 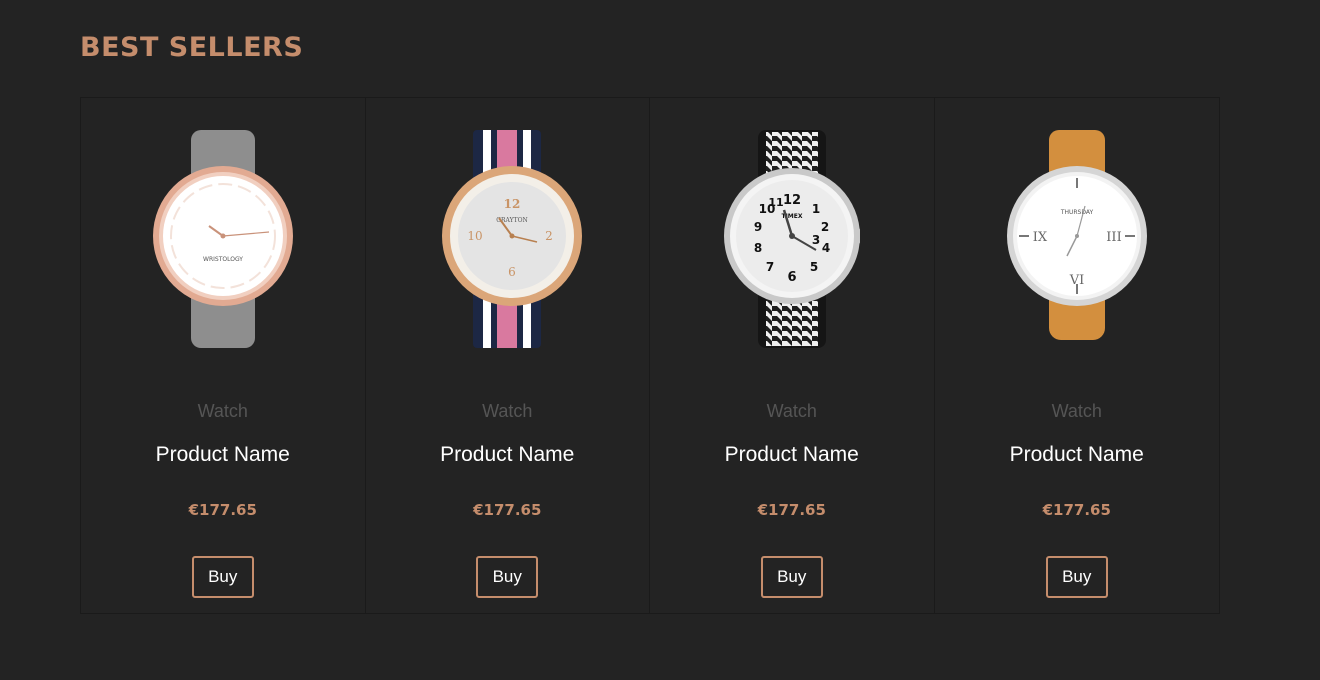 I want to click on svg-text: 9, so click(x=758, y=227).